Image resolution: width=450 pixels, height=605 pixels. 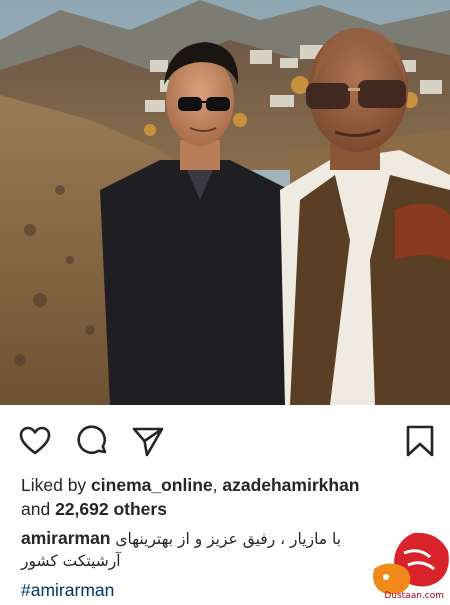 What do you see at coordinates (66, 538) in the screenshot?
I see `caption-username: amirarman` at bounding box center [66, 538].